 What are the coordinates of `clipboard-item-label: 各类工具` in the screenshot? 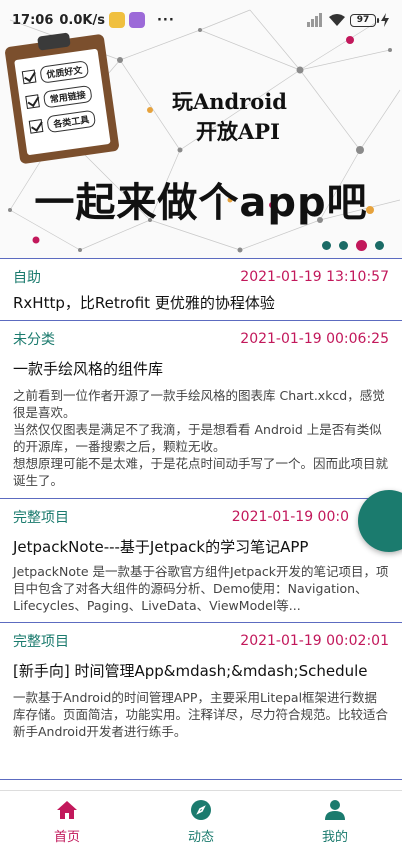 It's located at (71, 121).